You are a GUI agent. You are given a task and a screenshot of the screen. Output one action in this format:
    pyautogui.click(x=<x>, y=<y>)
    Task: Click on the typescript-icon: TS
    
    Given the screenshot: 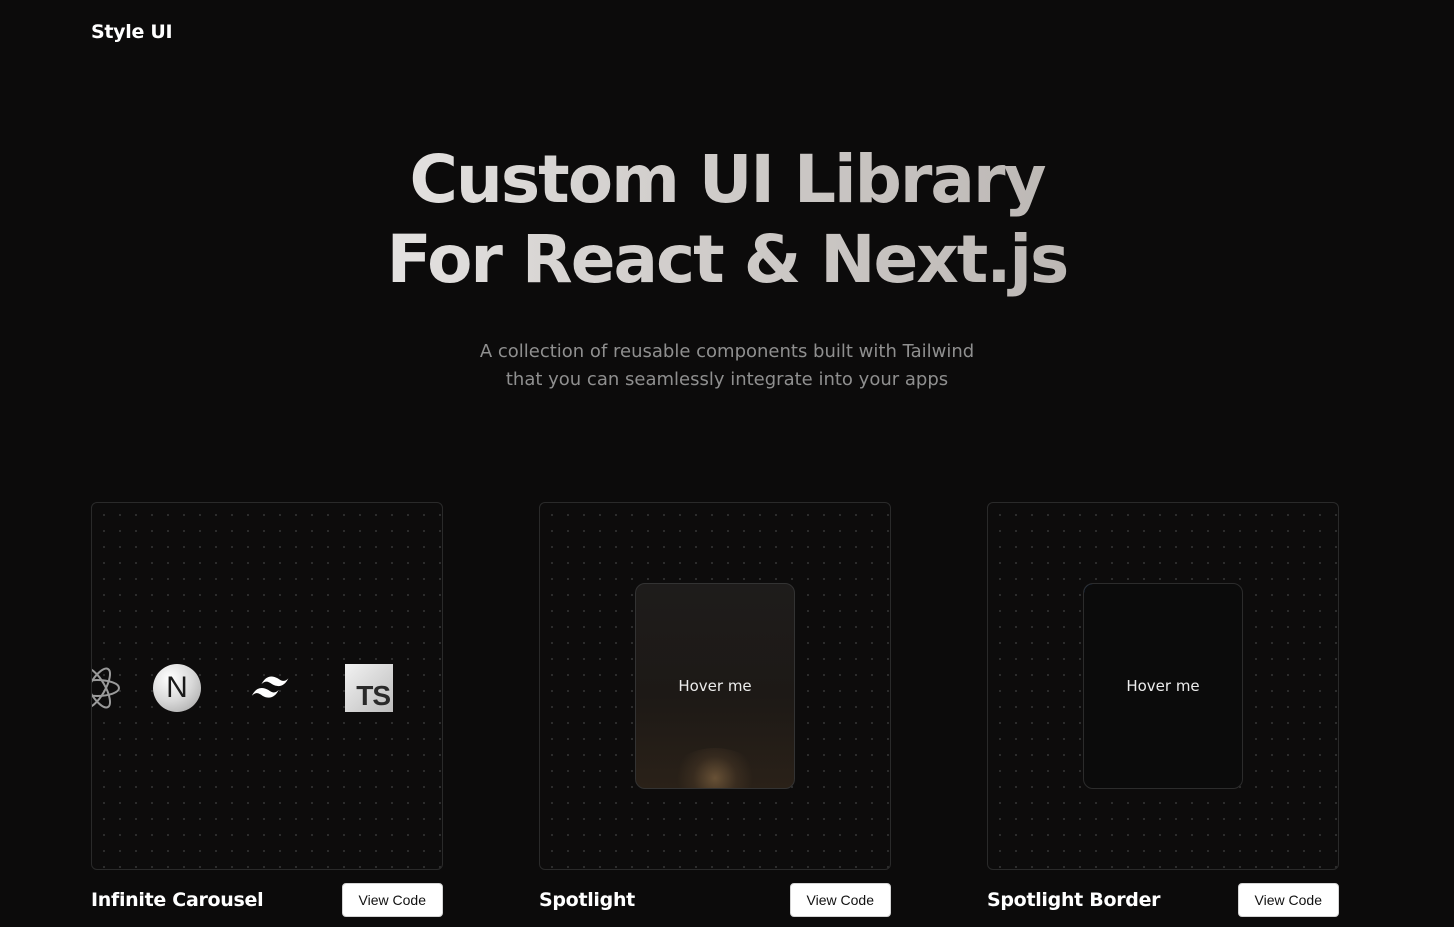 What is the action you would take?
    pyautogui.click(x=369, y=688)
    